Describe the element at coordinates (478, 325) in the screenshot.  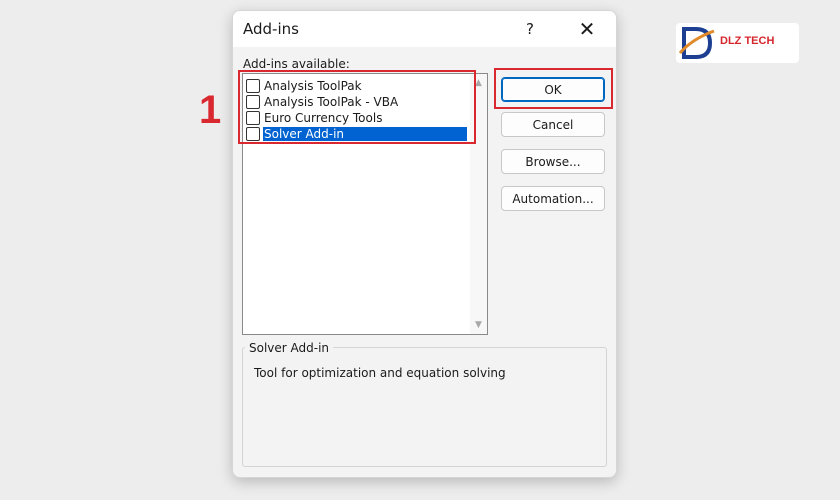
I see `scroll-down-arrow-icon: ▼` at that location.